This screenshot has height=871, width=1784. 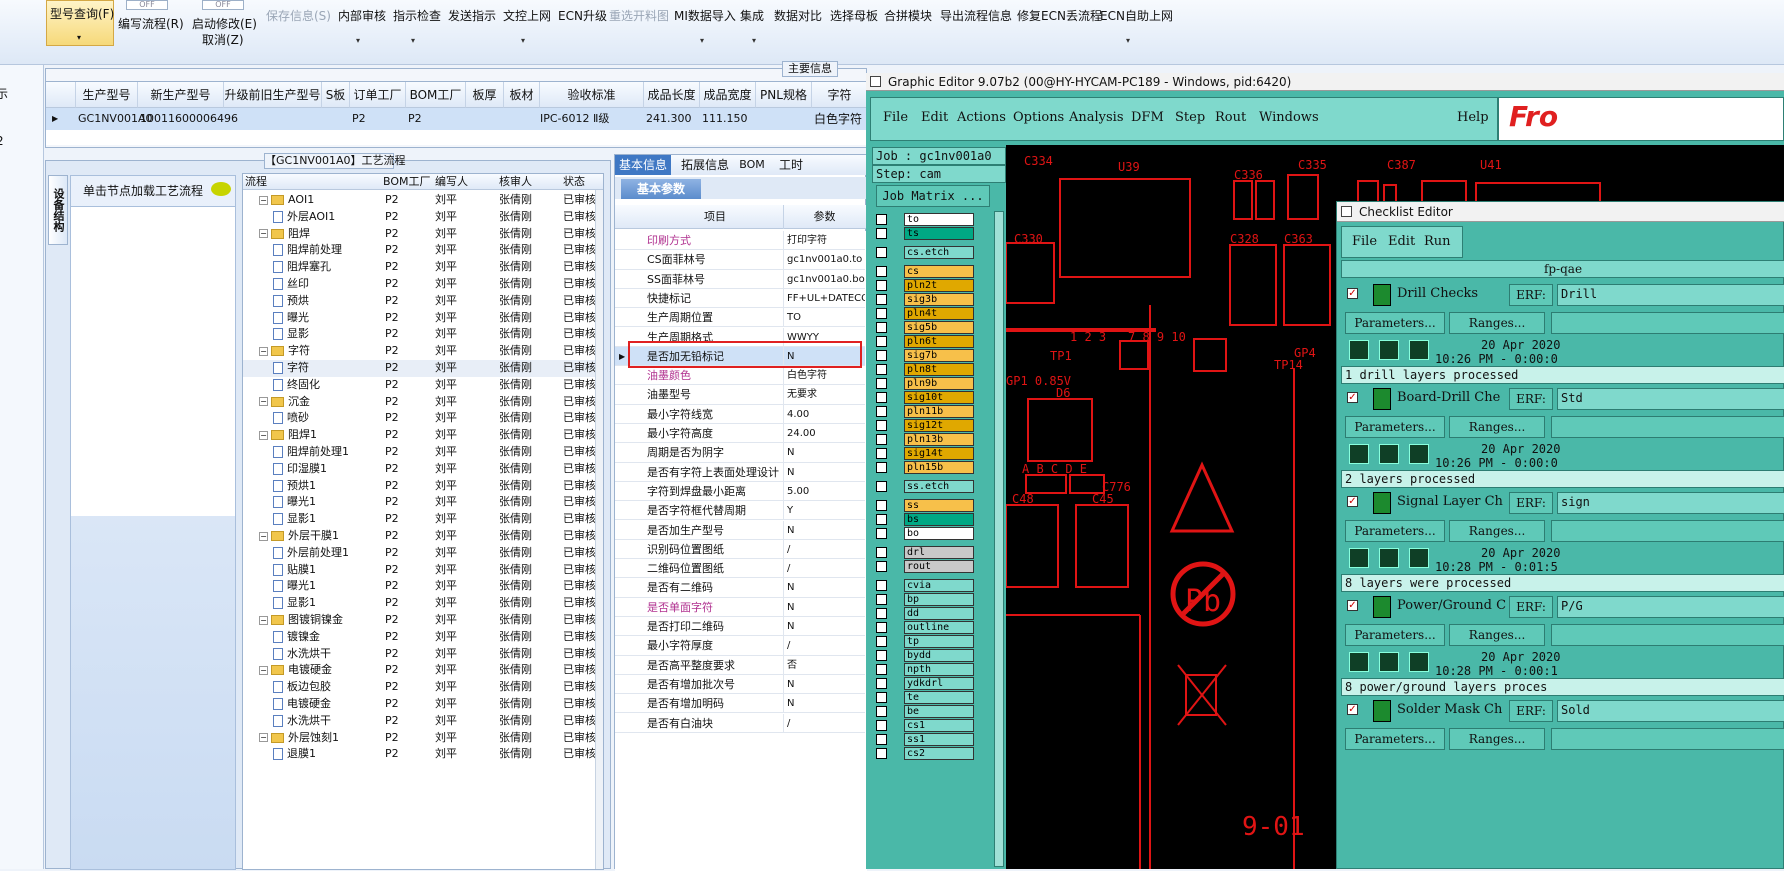 What do you see at coordinates (419, 704) in the screenshot?
I see `tree-row: 电镀硬金 P2 刘平 张倩刚 已审核` at bounding box center [419, 704].